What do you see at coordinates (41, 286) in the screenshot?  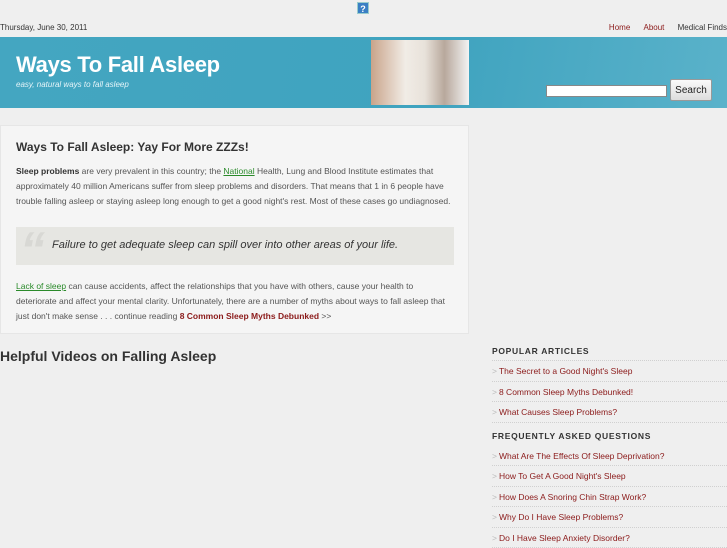 I see `lack-of-sleep-link: Lack of sleep` at bounding box center [41, 286].